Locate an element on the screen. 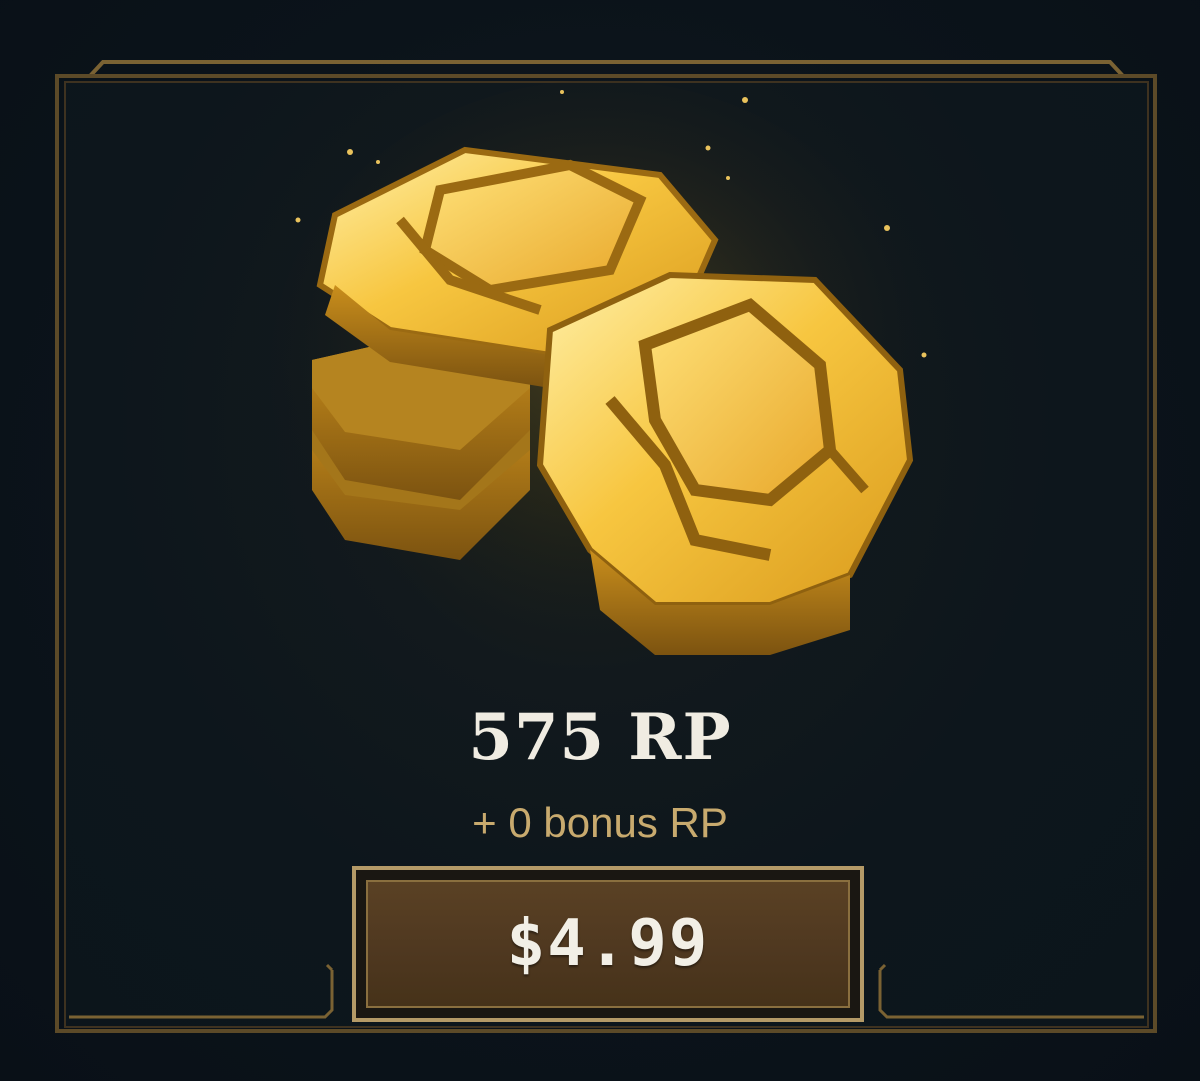  buy-price-button-face: $4.99 is located at coordinates (608, 944).